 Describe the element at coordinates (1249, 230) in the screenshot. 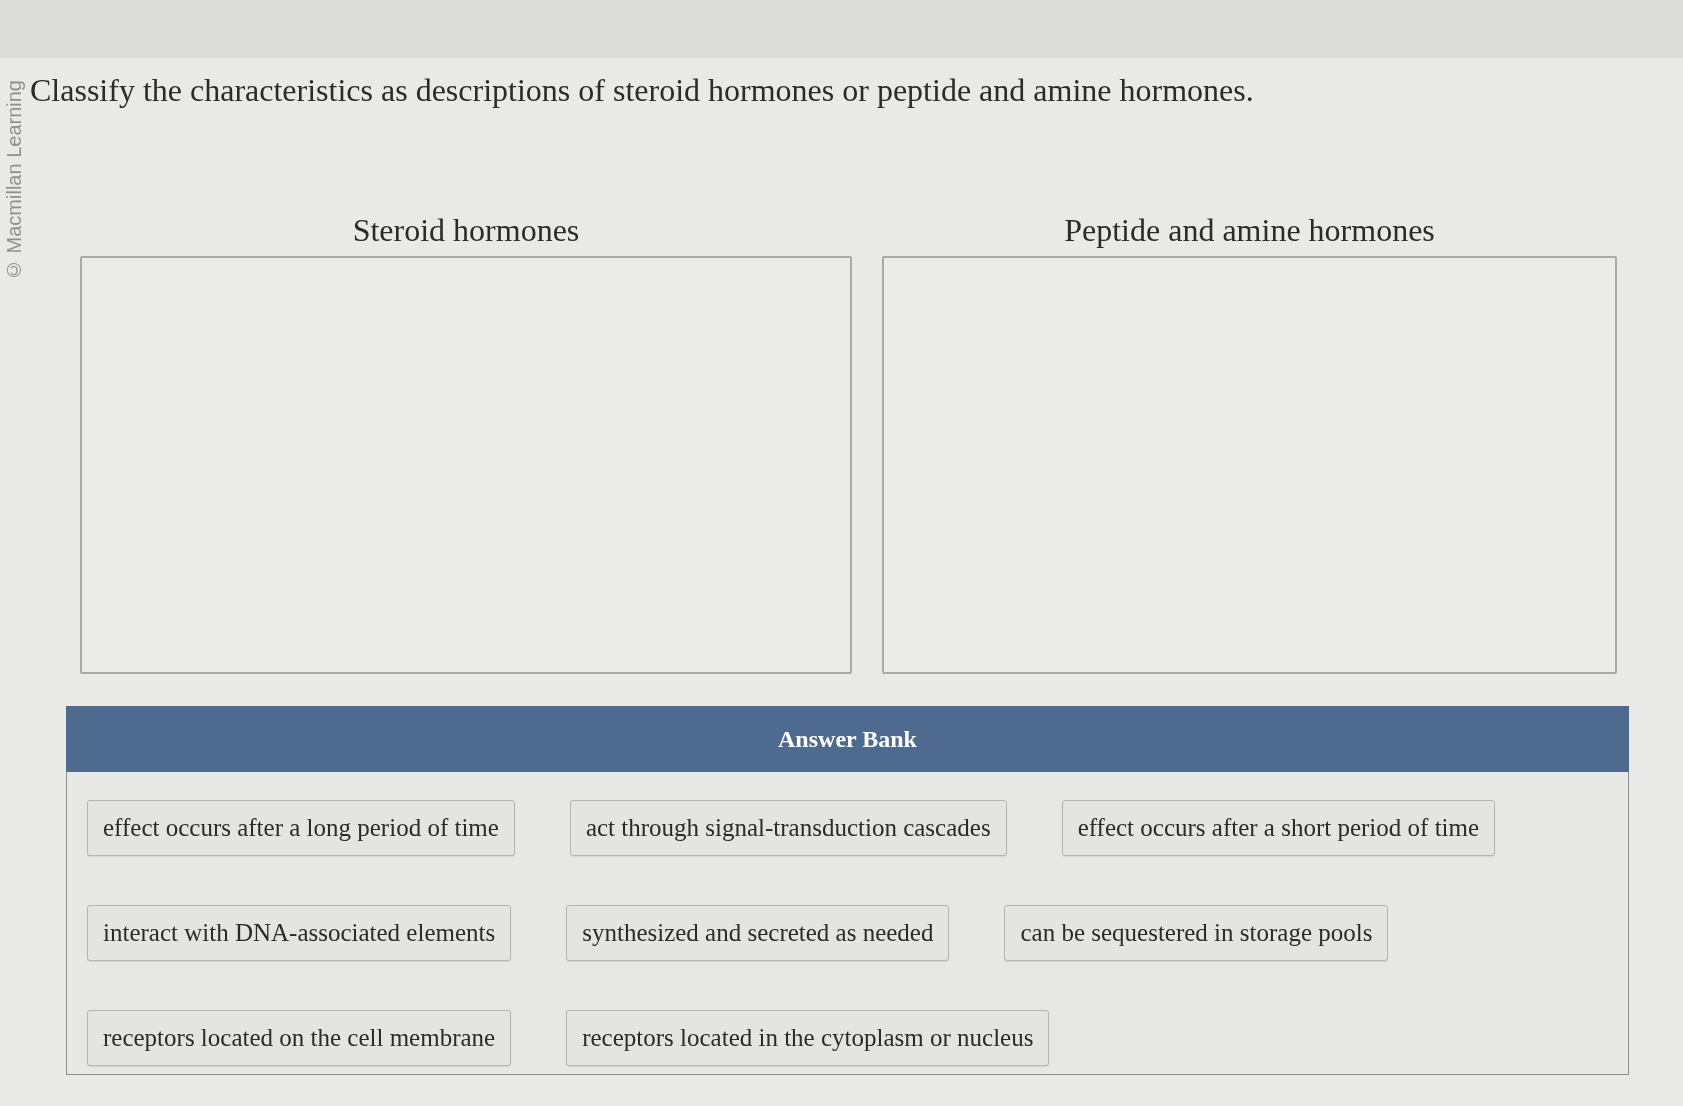

I see `category-heading: Peptide and amine hormones` at that location.